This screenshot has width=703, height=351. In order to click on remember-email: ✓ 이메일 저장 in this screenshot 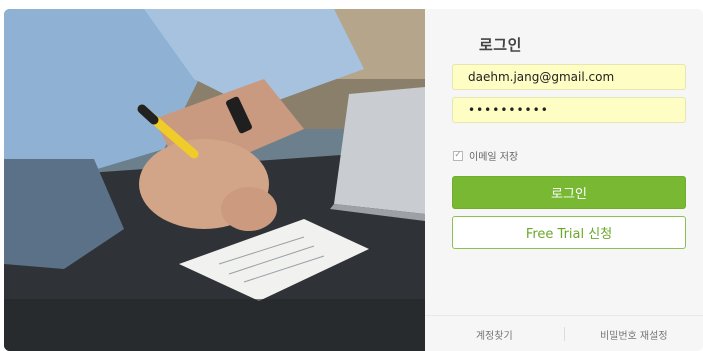, I will do `click(485, 155)`.